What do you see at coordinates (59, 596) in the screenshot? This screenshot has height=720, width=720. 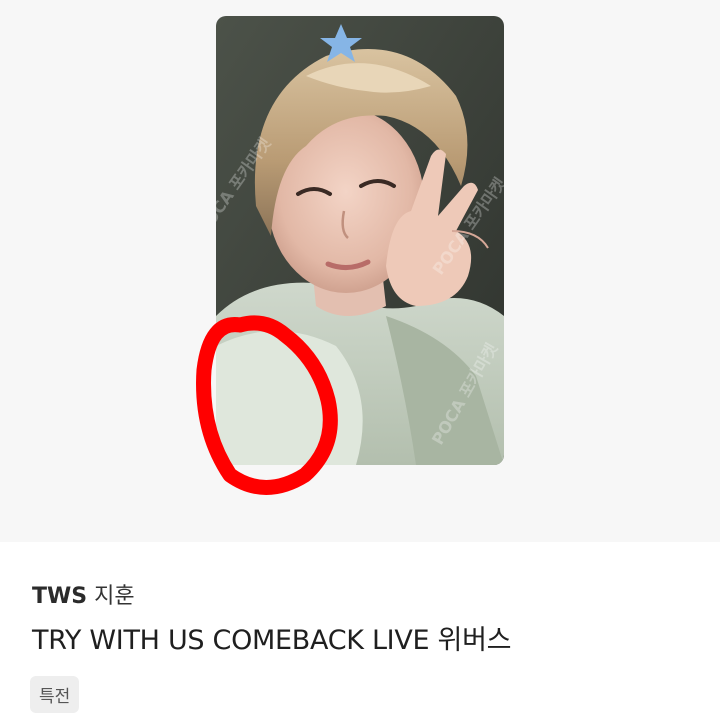 I see `group-name: TWS` at bounding box center [59, 596].